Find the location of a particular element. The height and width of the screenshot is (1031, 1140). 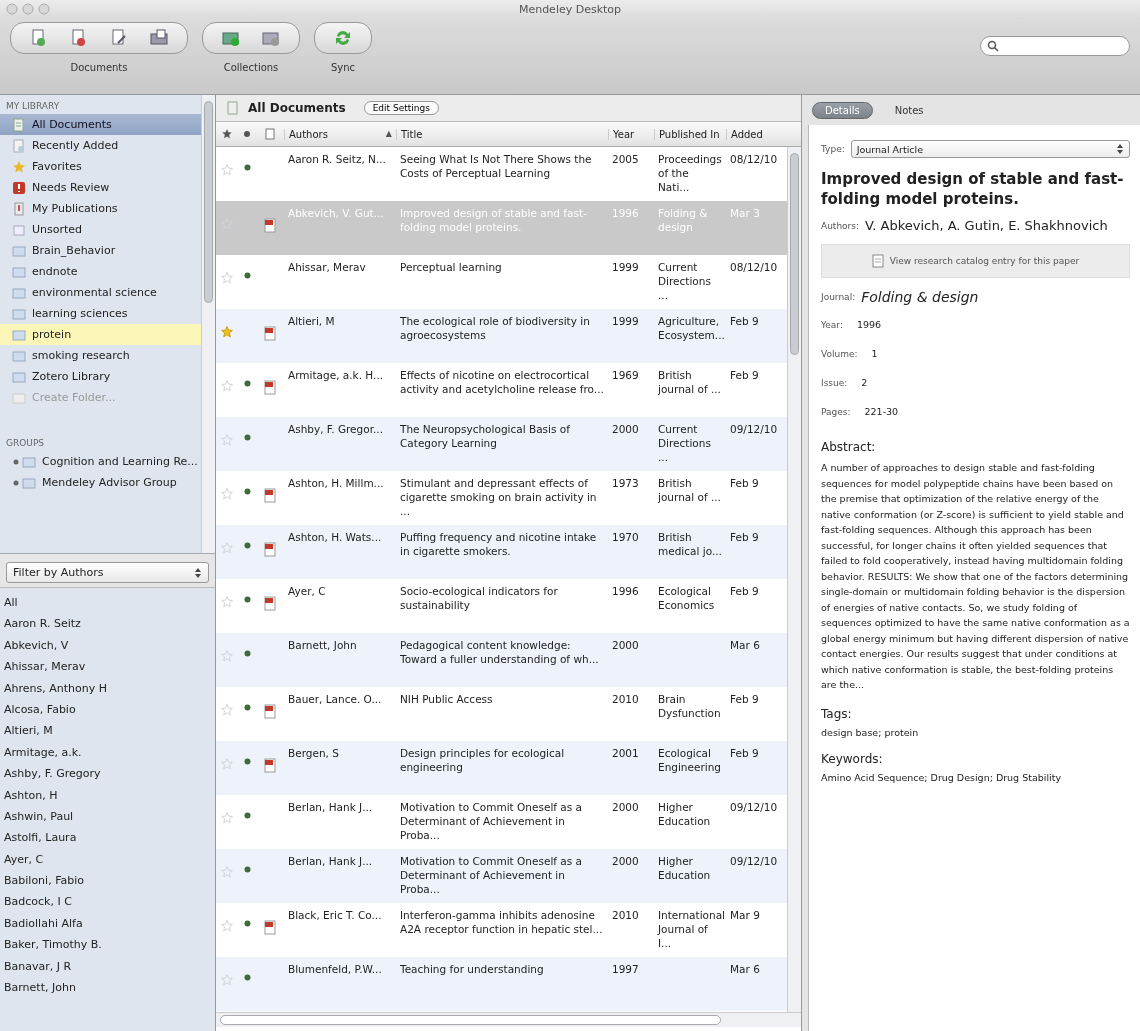

author-filter-item: Banavar, J R is located at coordinates (109, 966).